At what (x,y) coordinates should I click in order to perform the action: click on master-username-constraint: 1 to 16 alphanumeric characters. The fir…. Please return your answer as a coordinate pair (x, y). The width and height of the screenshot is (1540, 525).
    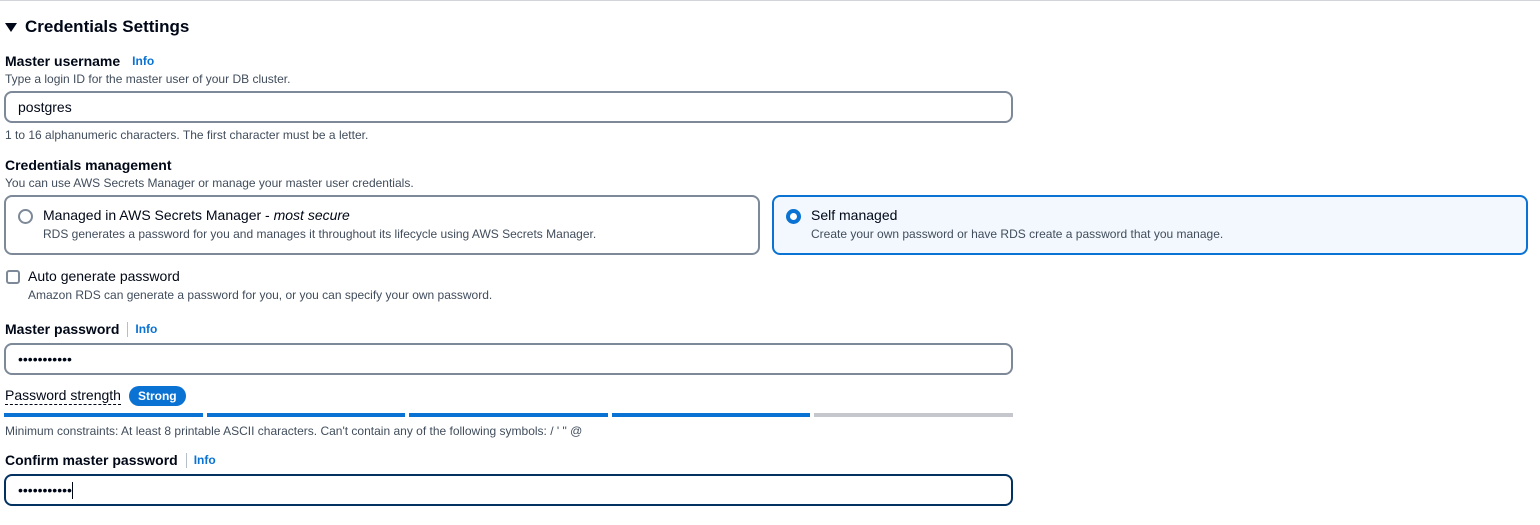
    Looking at the image, I should click on (187, 135).